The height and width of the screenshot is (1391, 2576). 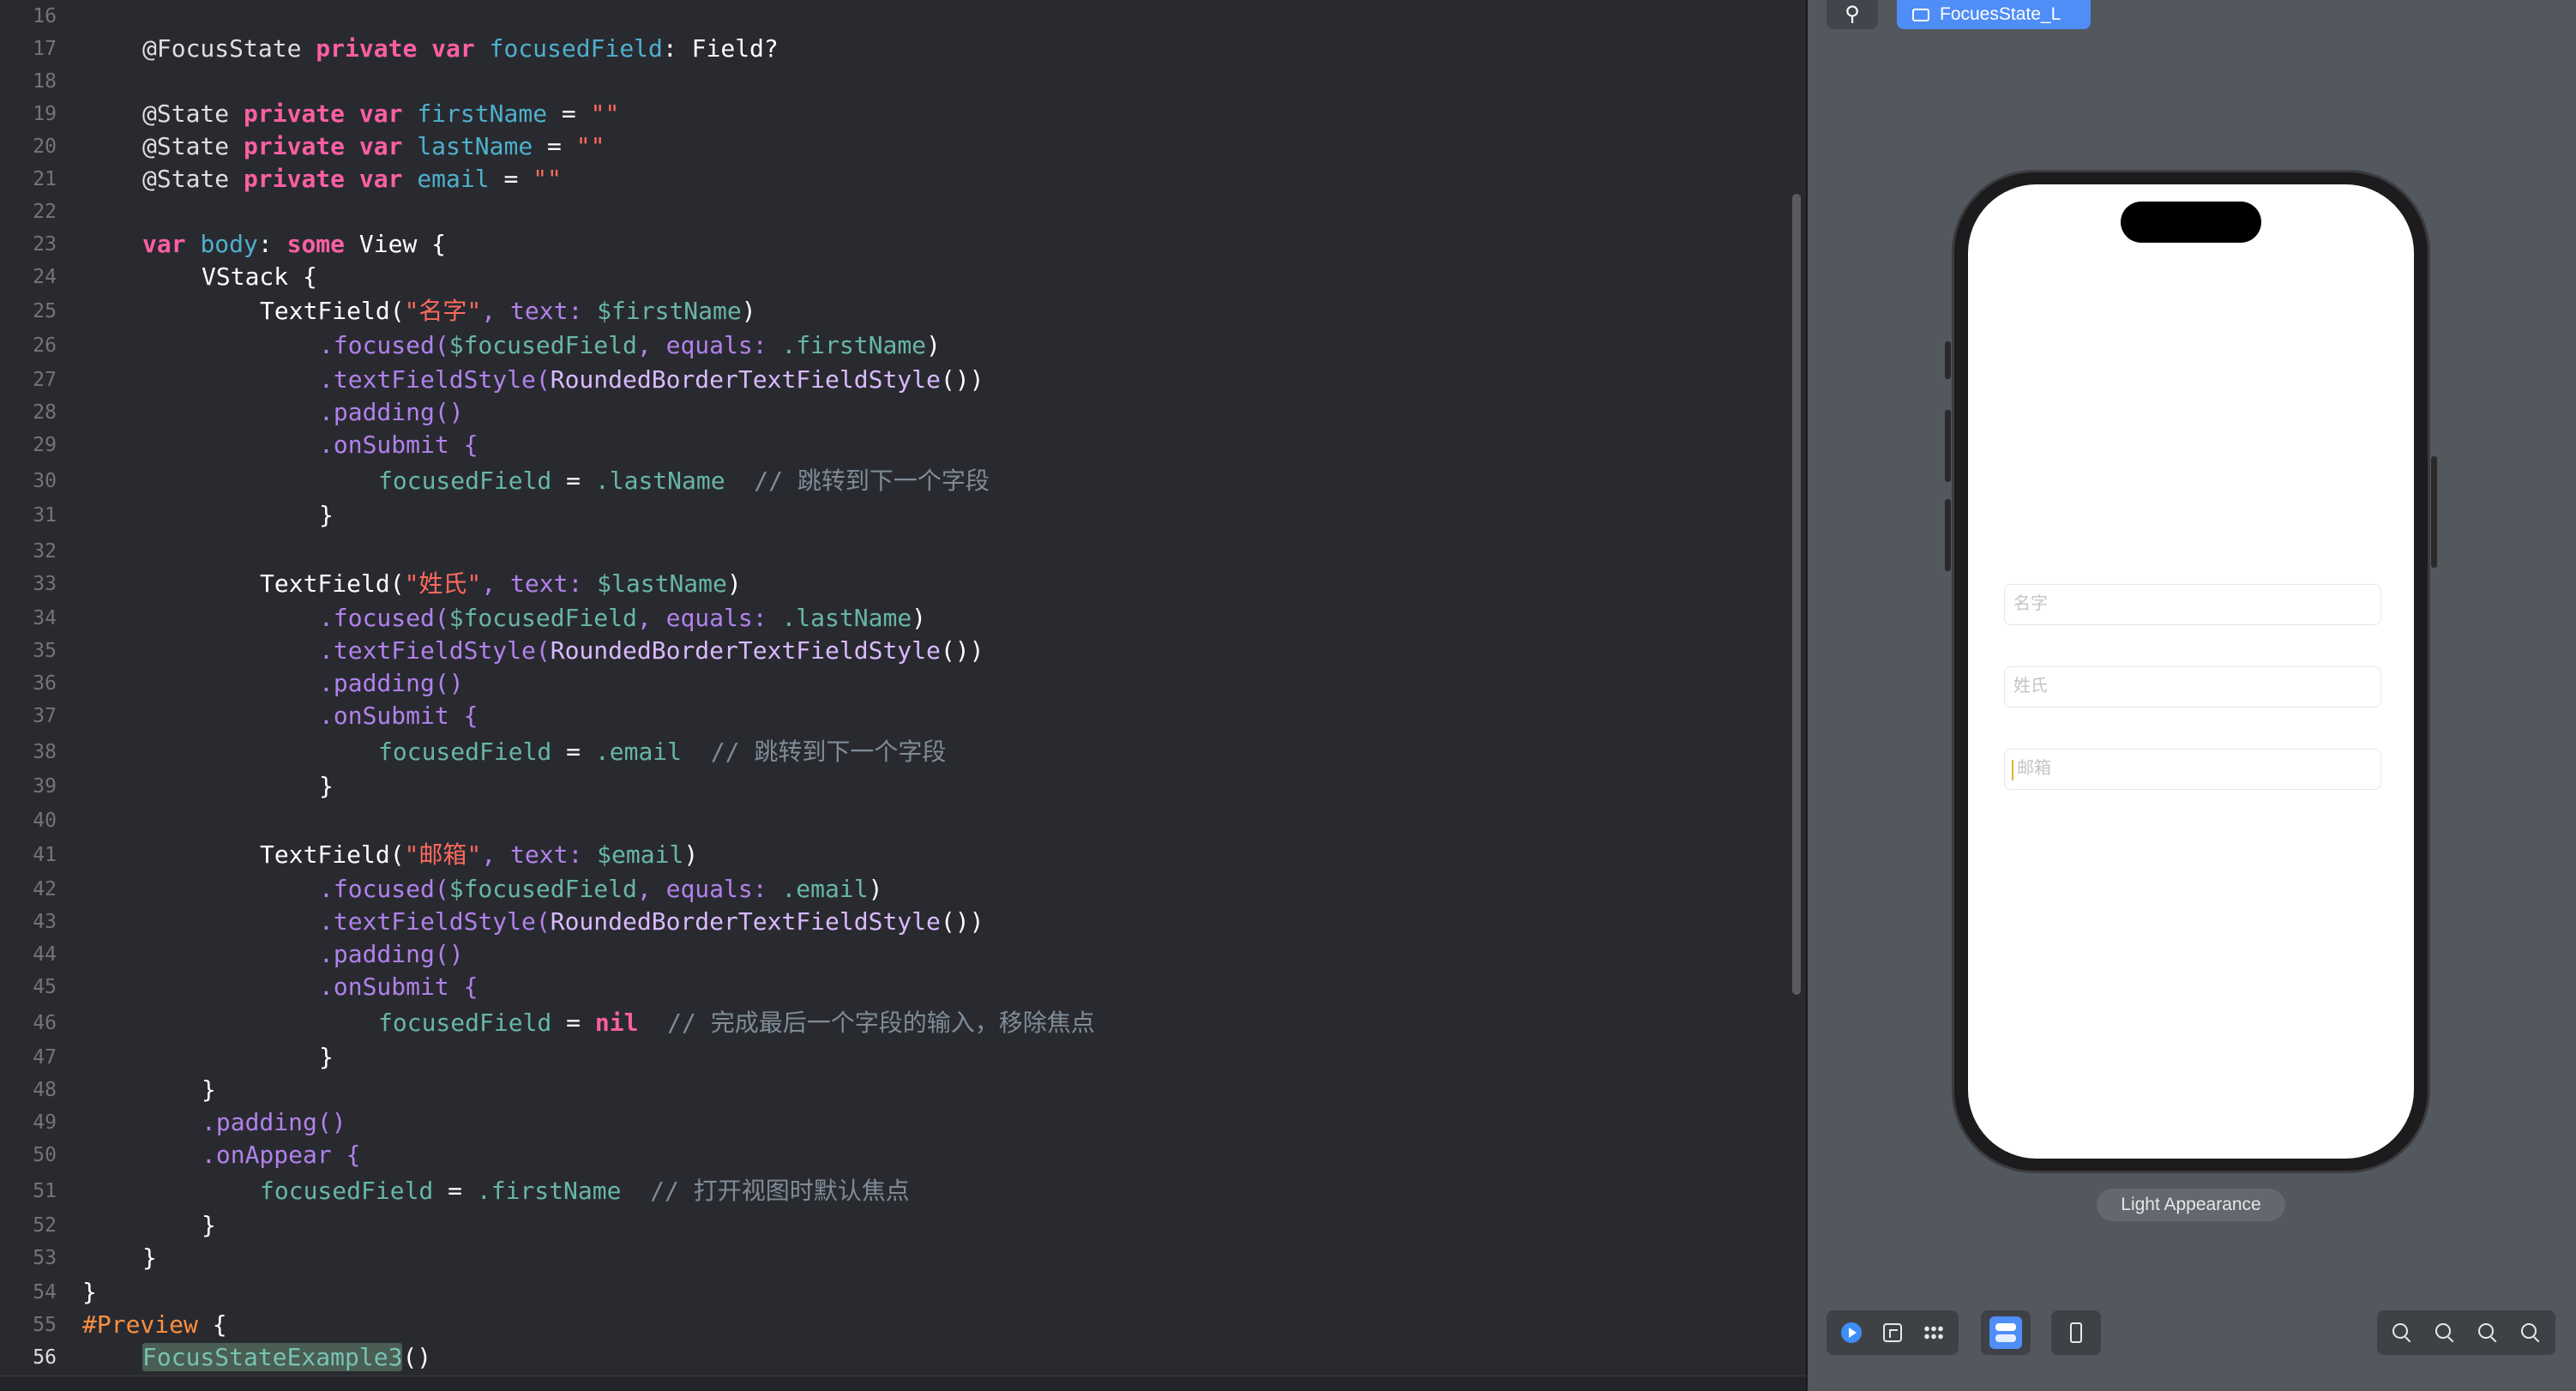 What do you see at coordinates (45, 114) in the screenshot?
I see `line-number: 19` at bounding box center [45, 114].